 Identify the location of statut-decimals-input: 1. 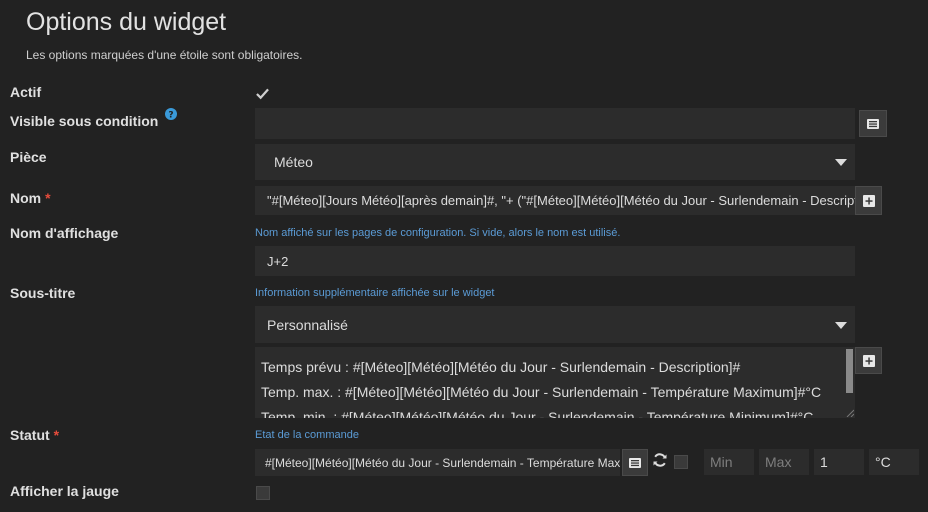
(839, 462).